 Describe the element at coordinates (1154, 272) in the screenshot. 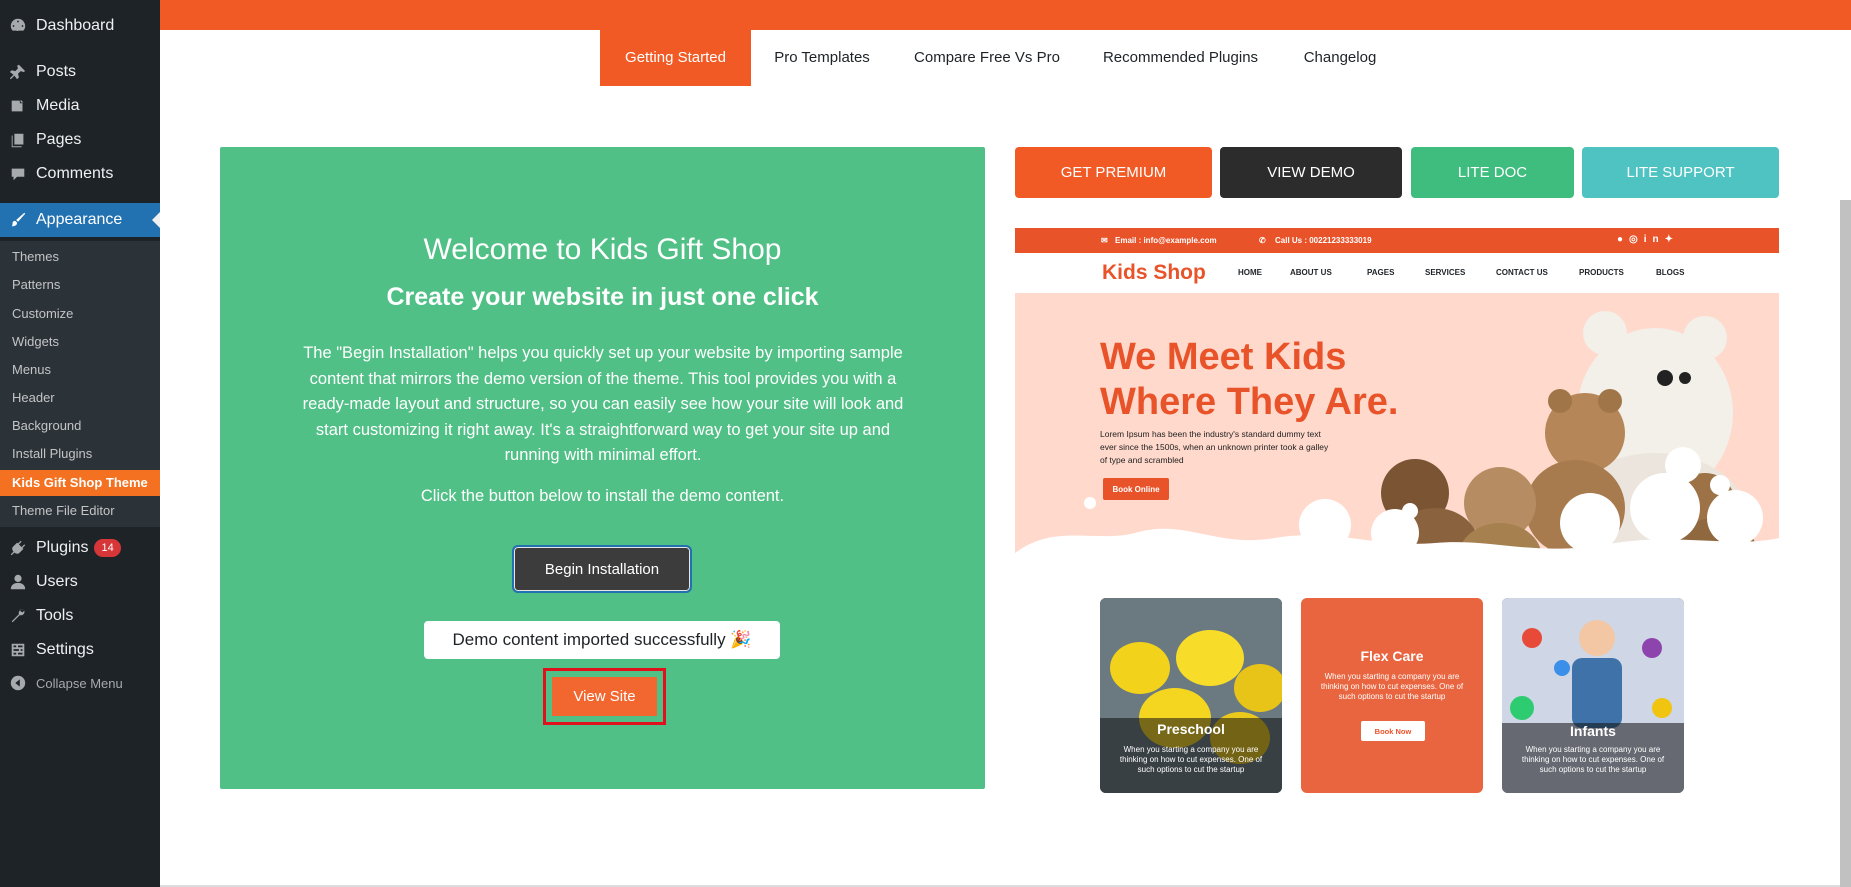

I see `preview-logo: Kids Shop` at that location.